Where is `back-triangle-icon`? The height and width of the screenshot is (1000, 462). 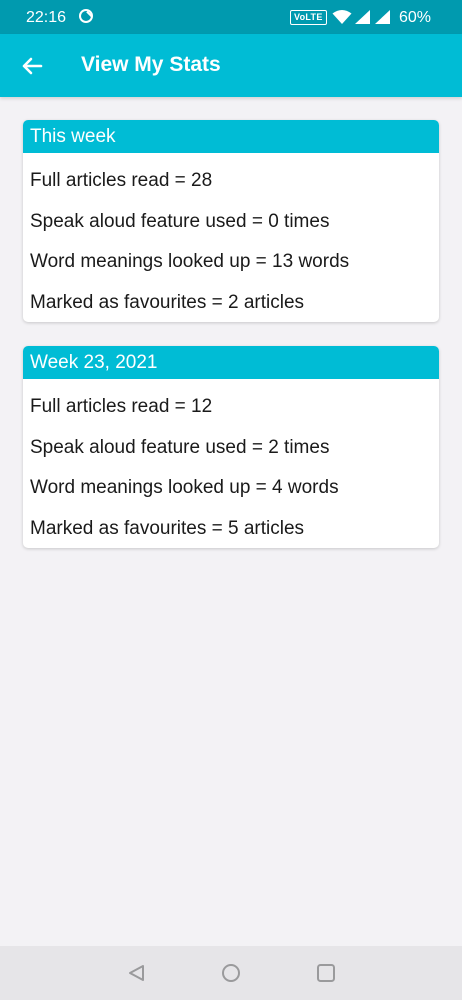 back-triangle-icon is located at coordinates (137, 973).